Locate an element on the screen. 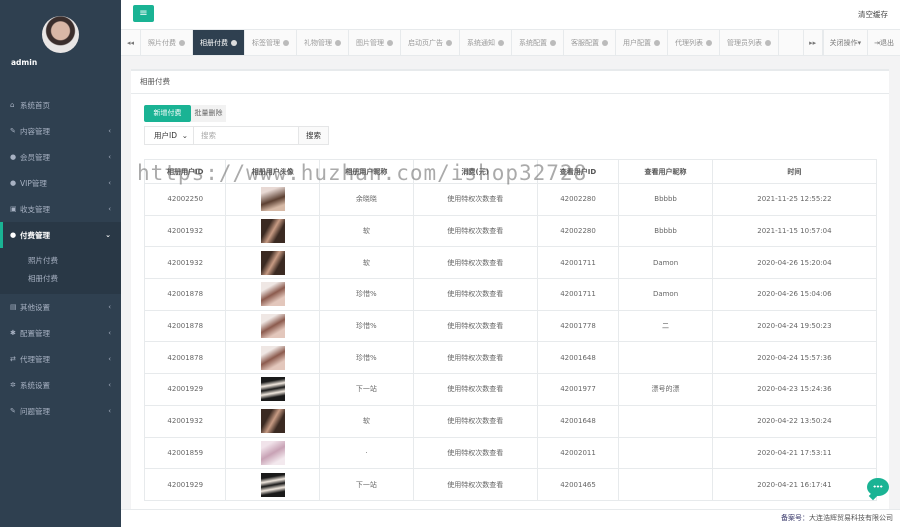 Image resolution: width=900 pixels, height=527 pixels. cell-vid: 42002280 is located at coordinates (578, 231).